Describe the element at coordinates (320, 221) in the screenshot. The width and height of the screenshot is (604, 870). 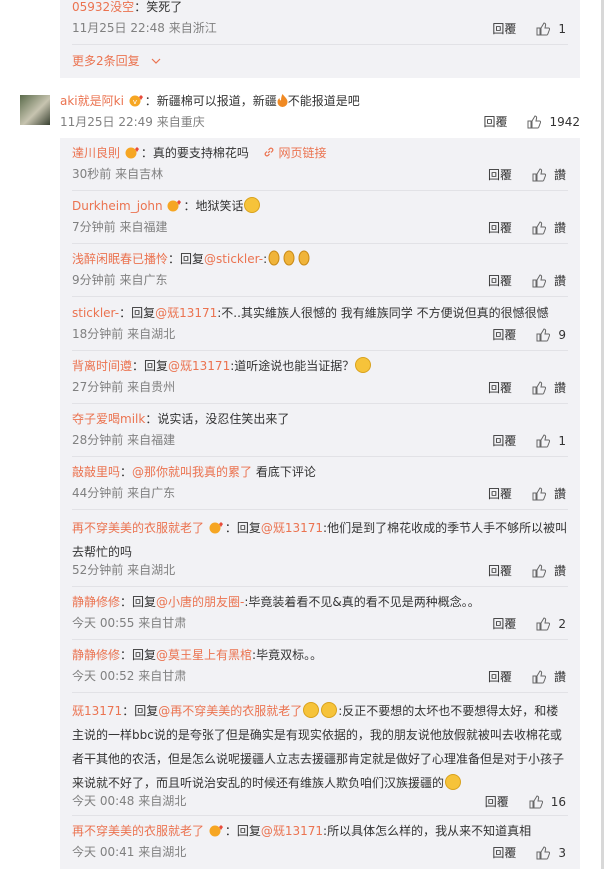
I see `reply-item: Durkheim_john ：地狱笑话 7分钟前 来自福建 回覆 讚` at that location.